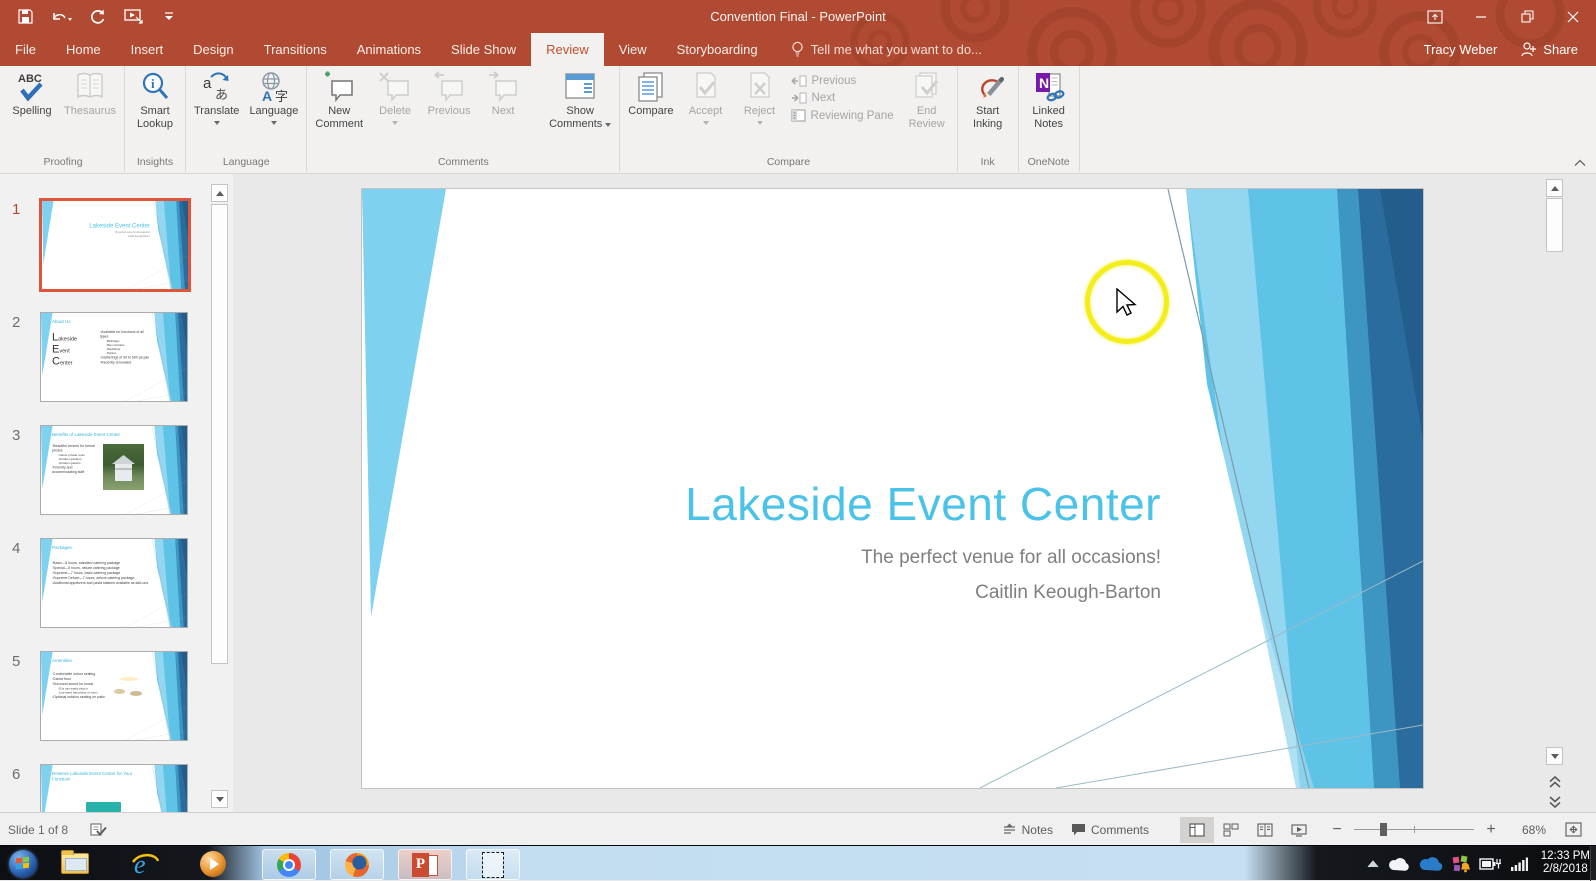 The image size is (1596, 881). What do you see at coordinates (1519, 864) in the screenshot?
I see `network-signal-icon` at bounding box center [1519, 864].